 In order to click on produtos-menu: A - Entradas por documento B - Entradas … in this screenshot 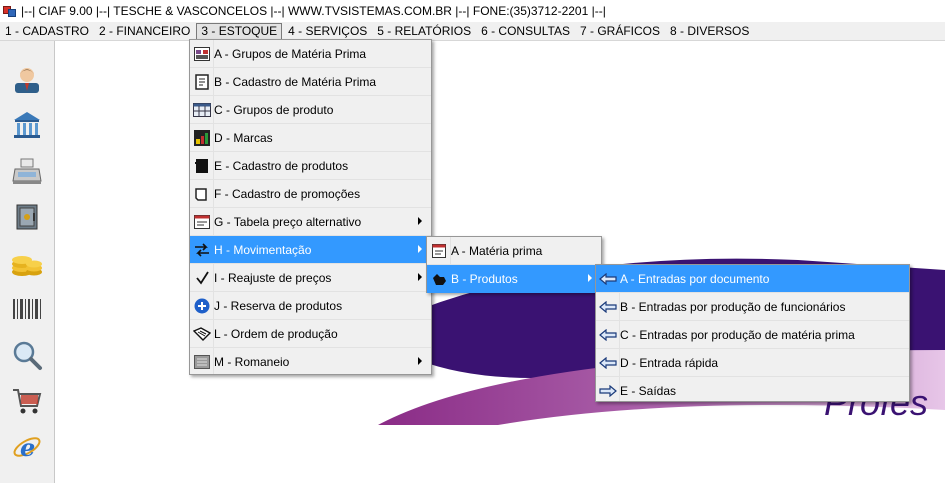, I will do `click(752, 333)`.